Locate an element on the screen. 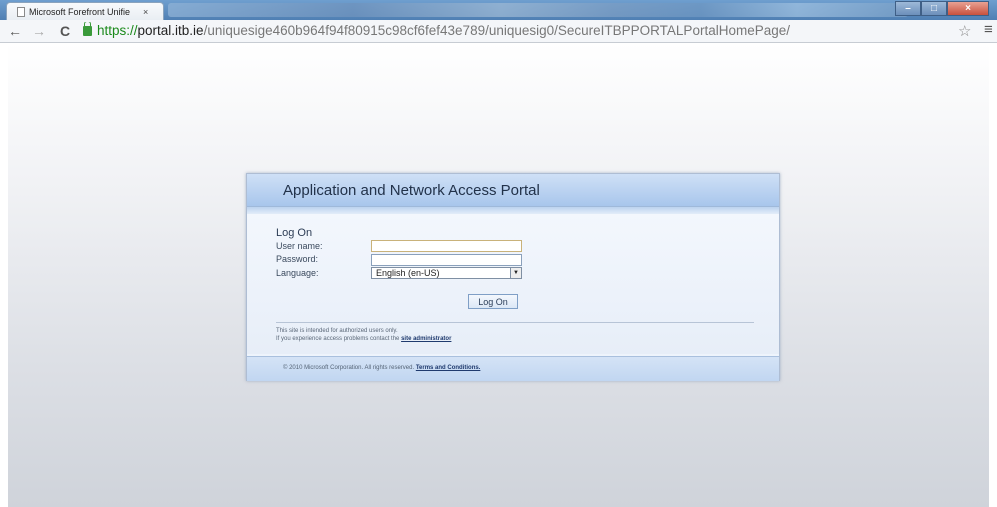 Image resolution: width=997 pixels, height=507 pixels. portal-header: Application and Network Access Portal is located at coordinates (513, 190).